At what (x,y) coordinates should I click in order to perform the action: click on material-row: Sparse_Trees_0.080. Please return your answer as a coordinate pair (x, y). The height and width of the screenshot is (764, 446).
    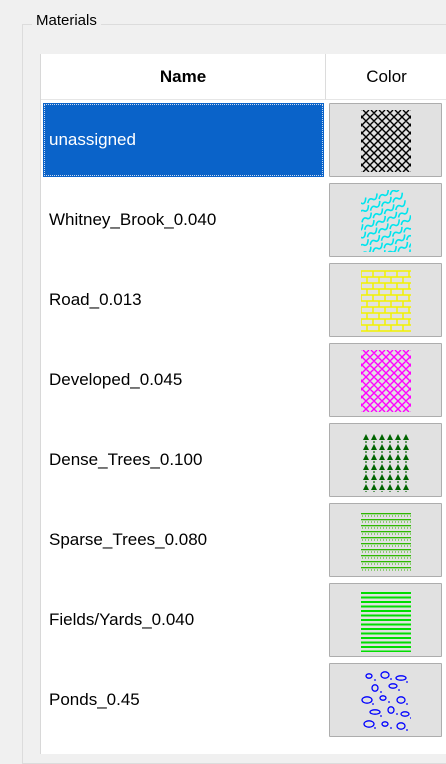
    Looking at the image, I should click on (243, 540).